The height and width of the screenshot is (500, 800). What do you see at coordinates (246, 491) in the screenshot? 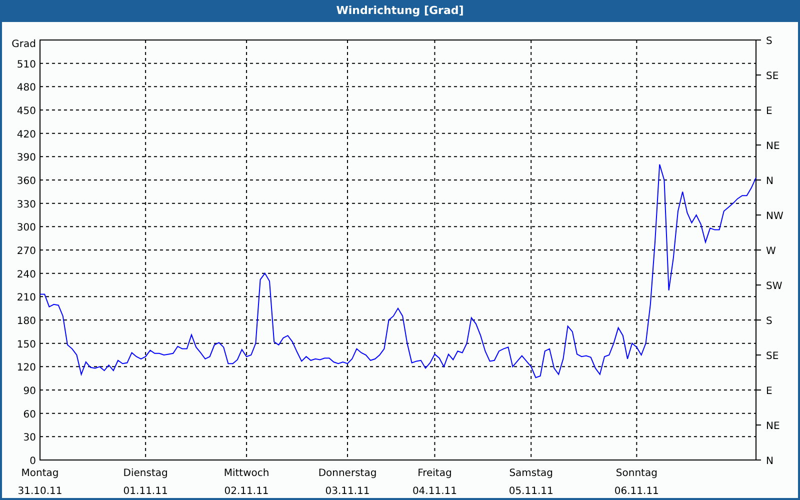
I see `x-tick-date: 02.11.11` at bounding box center [246, 491].